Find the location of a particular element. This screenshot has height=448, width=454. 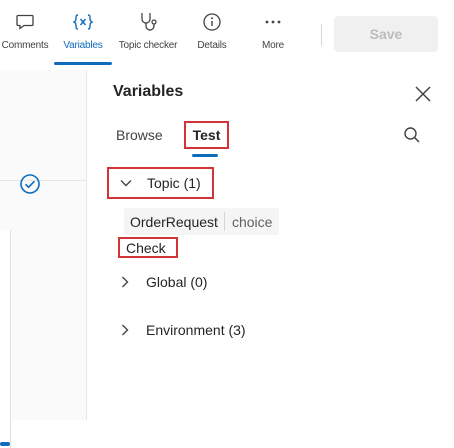

info-icon is located at coordinates (212, 22).